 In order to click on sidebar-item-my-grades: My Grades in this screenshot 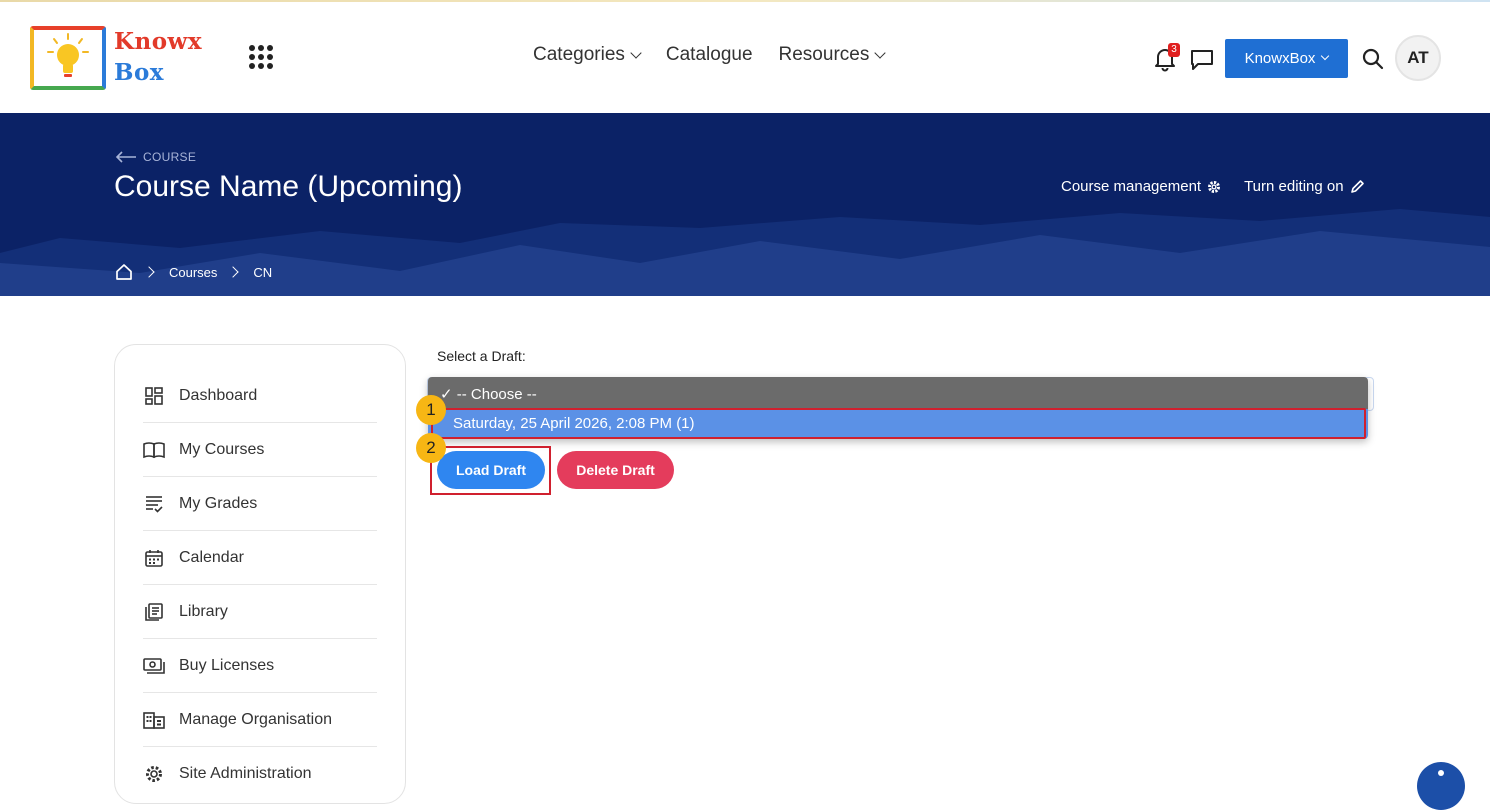, I will do `click(260, 504)`.